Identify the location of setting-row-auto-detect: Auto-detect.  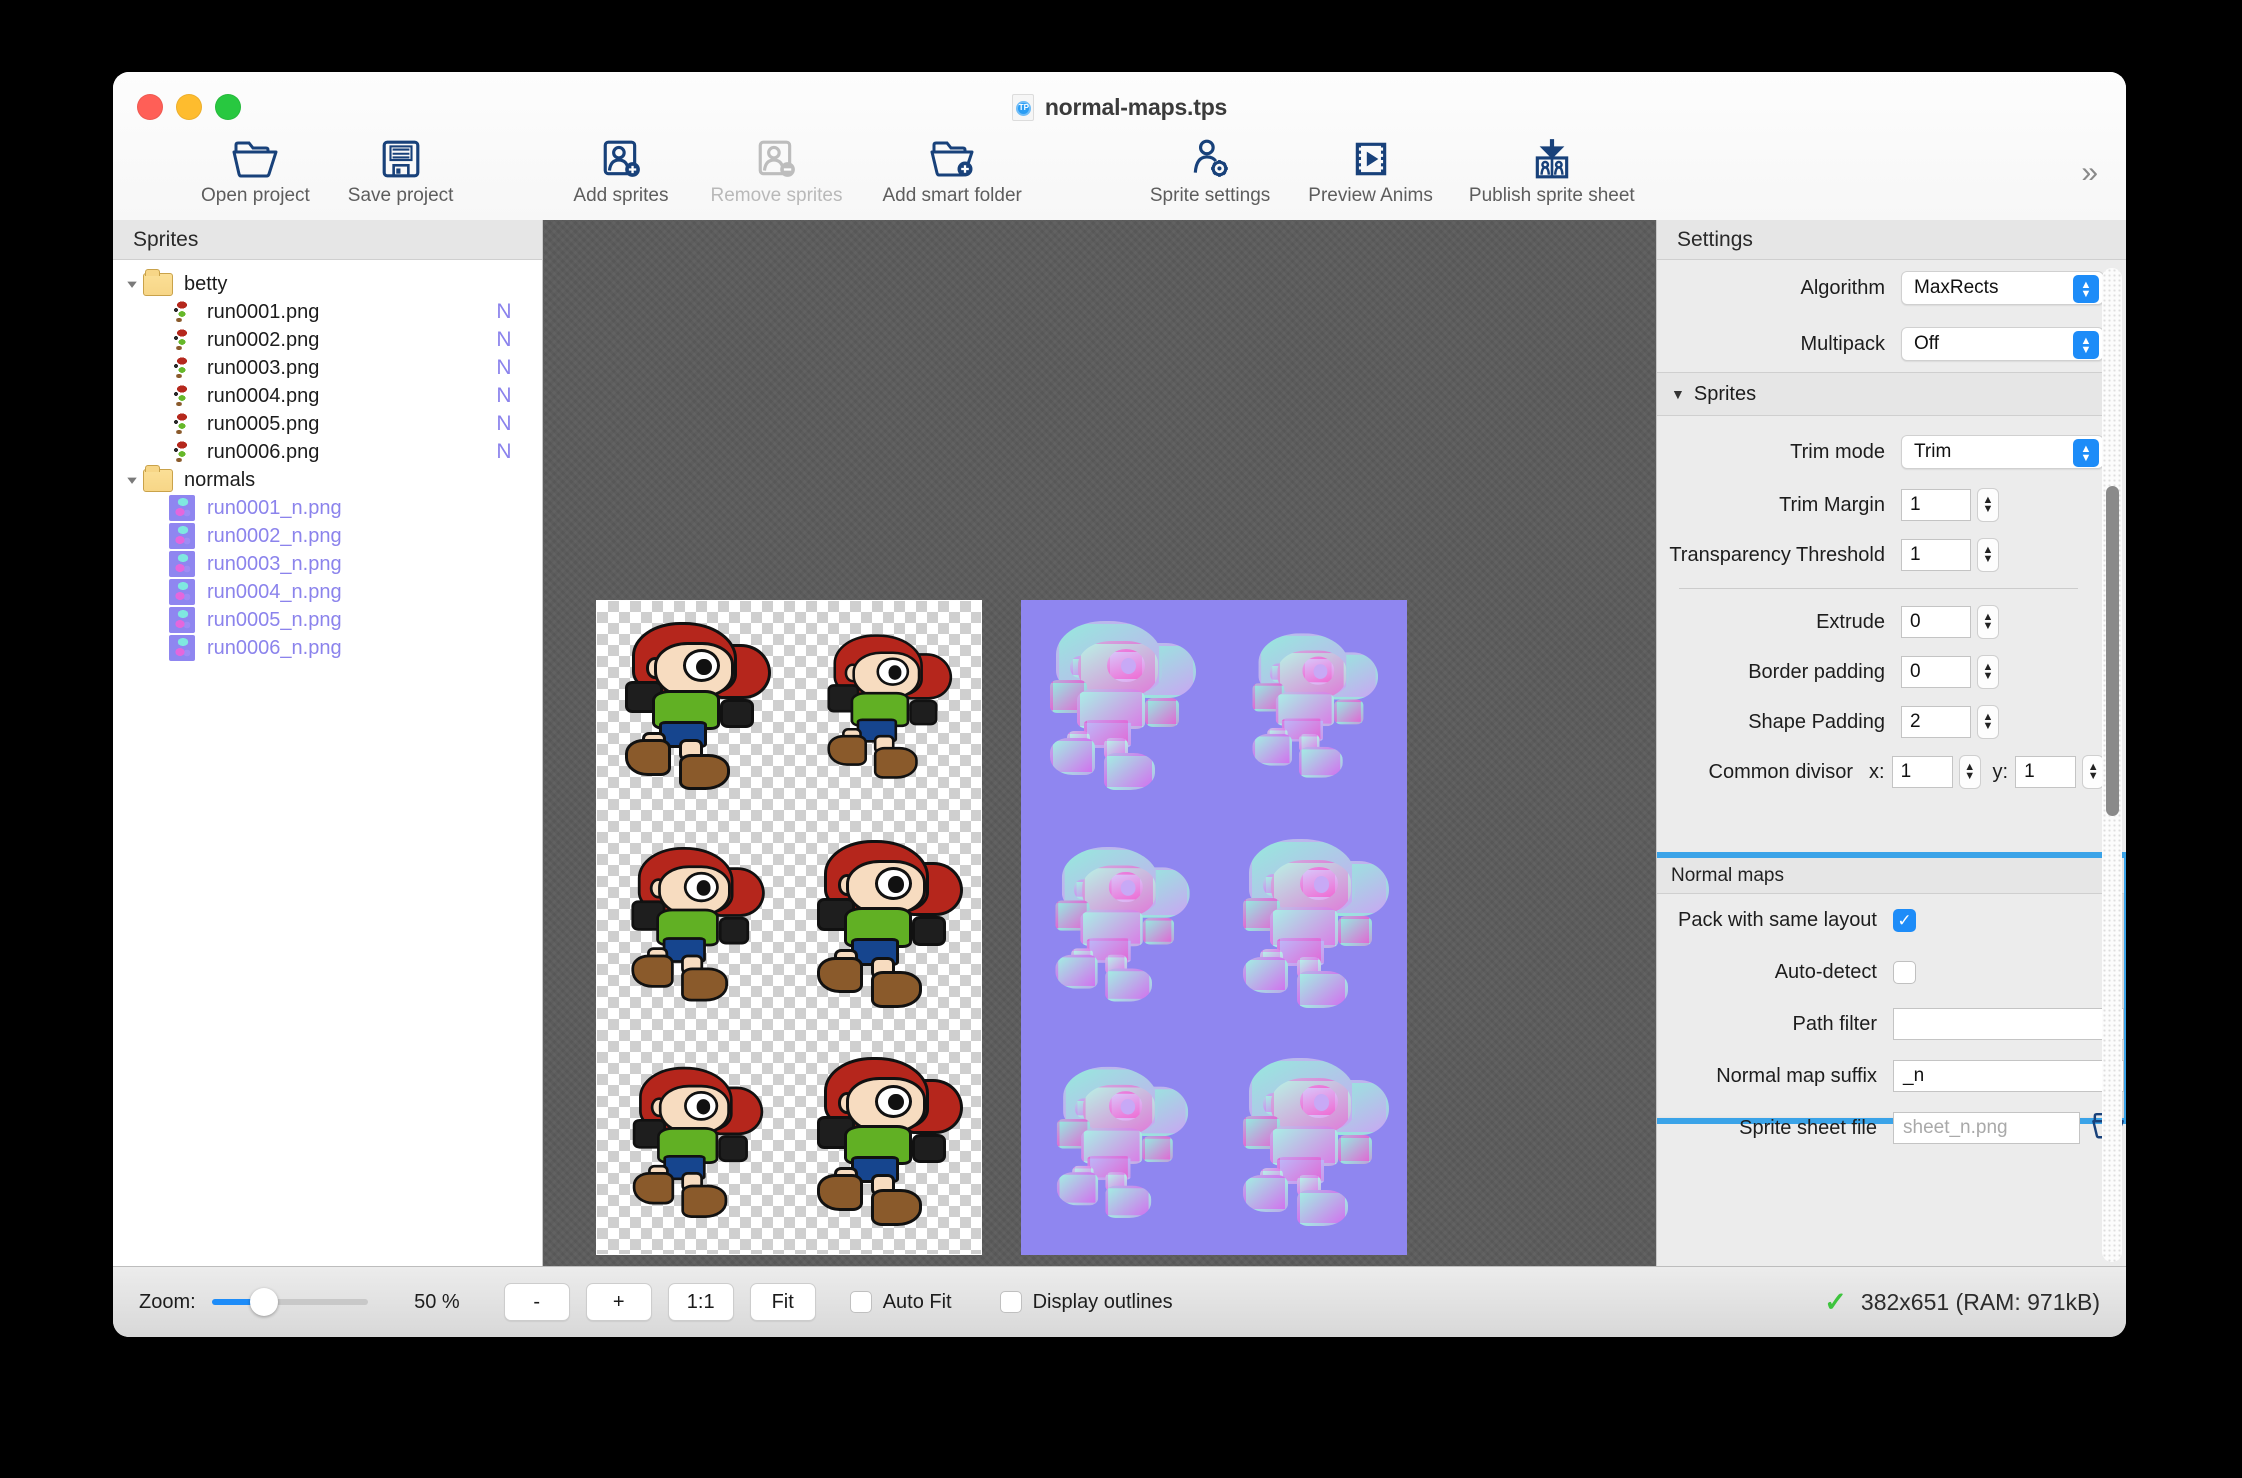
(1890, 972).